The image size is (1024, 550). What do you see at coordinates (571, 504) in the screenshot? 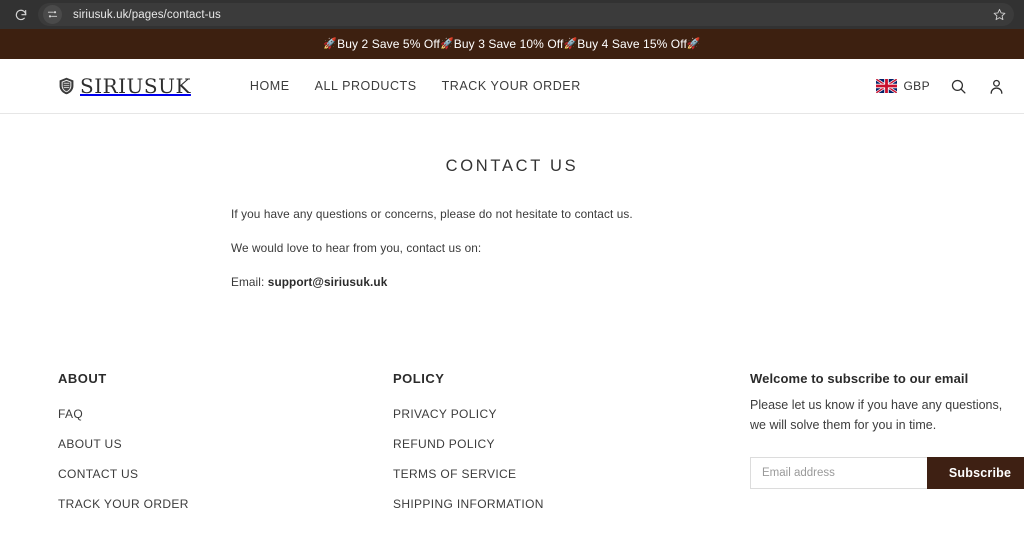
I see `footer-link-shipping-information: SHIPPING INFORMATION` at bounding box center [571, 504].